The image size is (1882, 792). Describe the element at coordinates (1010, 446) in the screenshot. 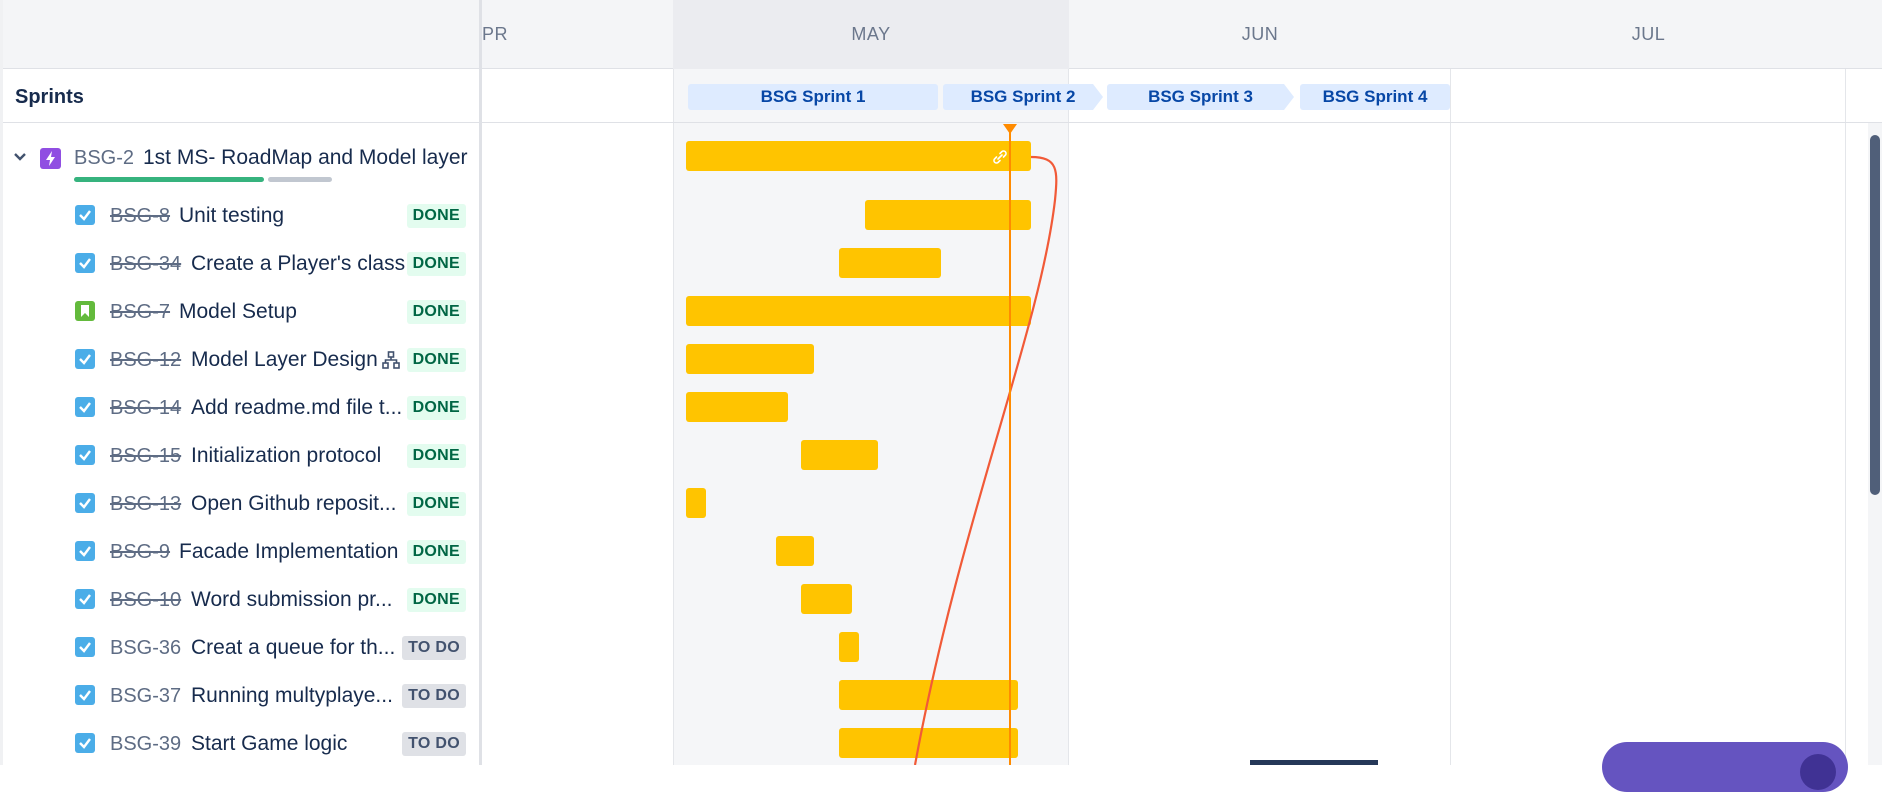

I see `today-line` at that location.